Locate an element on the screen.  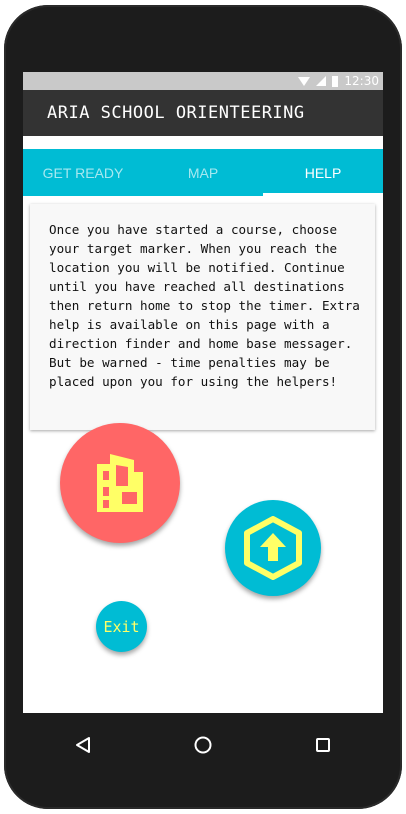
building-icon is located at coordinates (120, 483).